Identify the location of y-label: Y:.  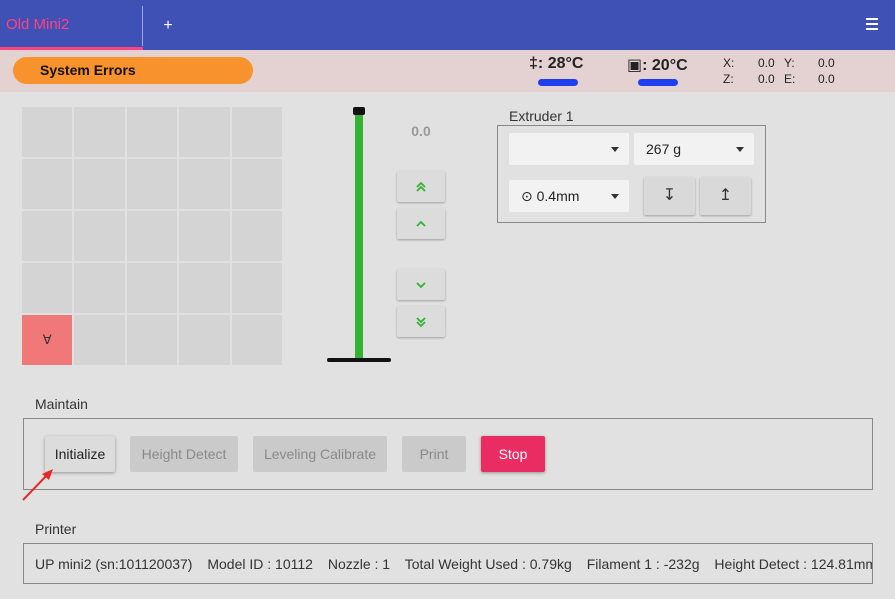
(789, 63).